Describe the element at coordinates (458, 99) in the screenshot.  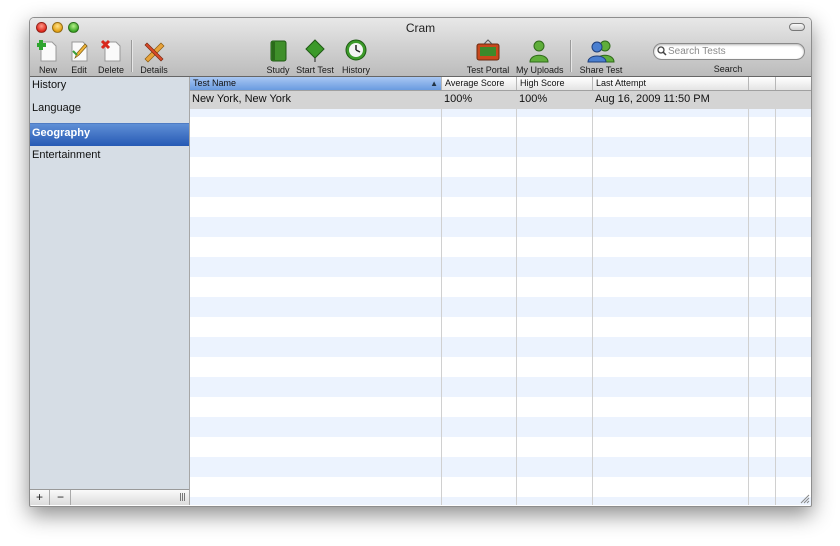
I see `cell-average-score: 100%` at that location.